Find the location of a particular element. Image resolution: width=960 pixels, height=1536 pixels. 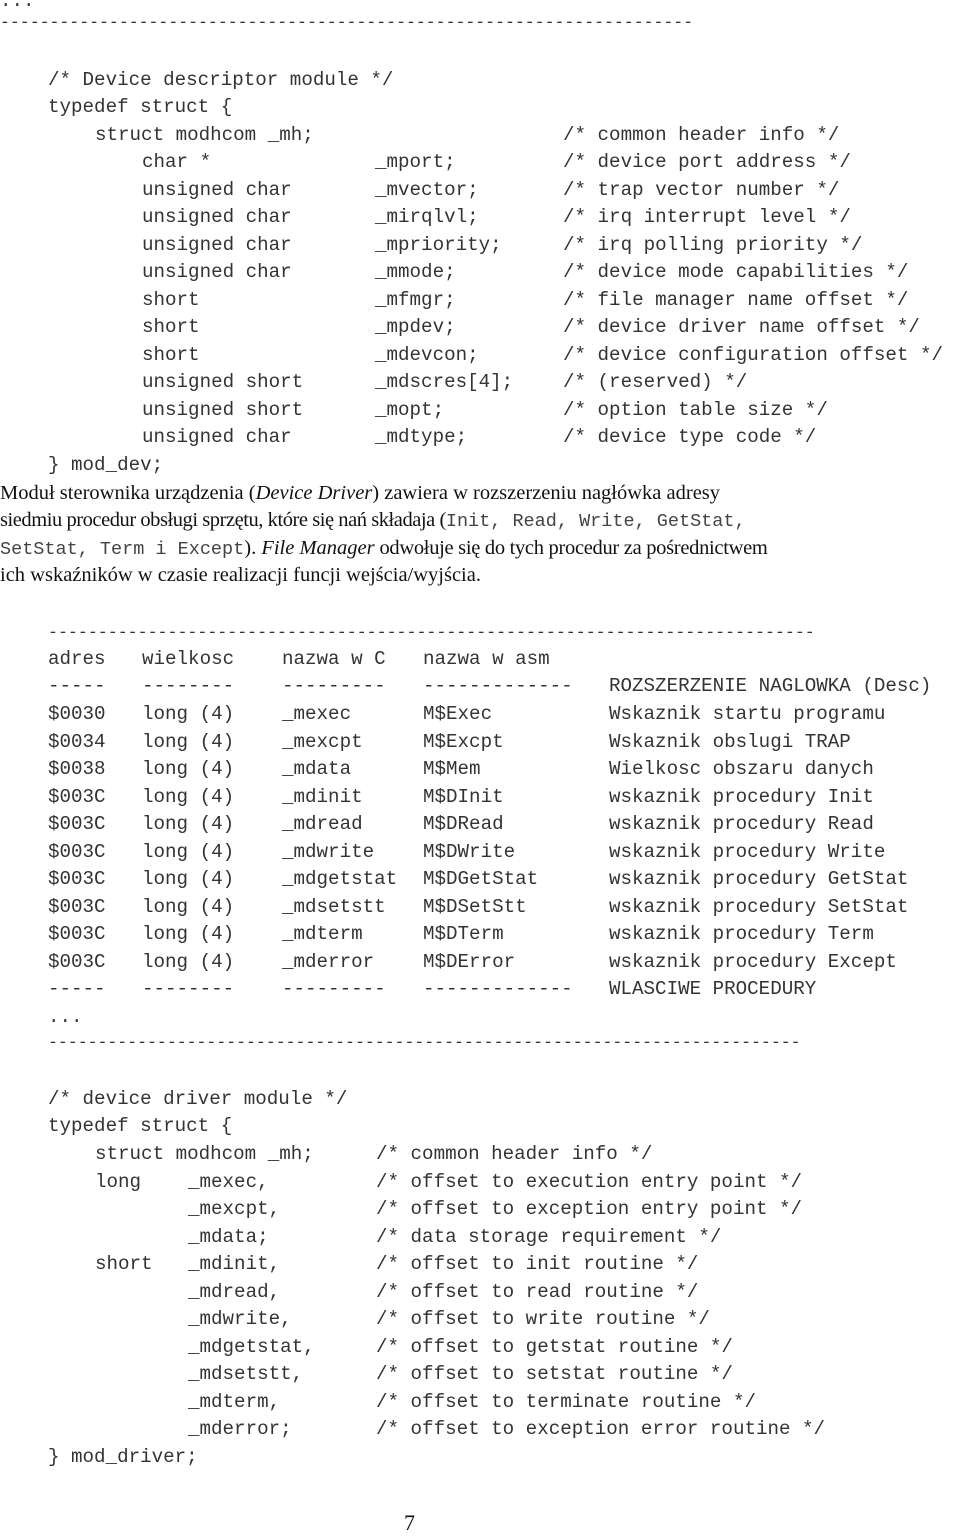

para-l1-a: Moduł sterownika urządzenia ( is located at coordinates (128, 493).